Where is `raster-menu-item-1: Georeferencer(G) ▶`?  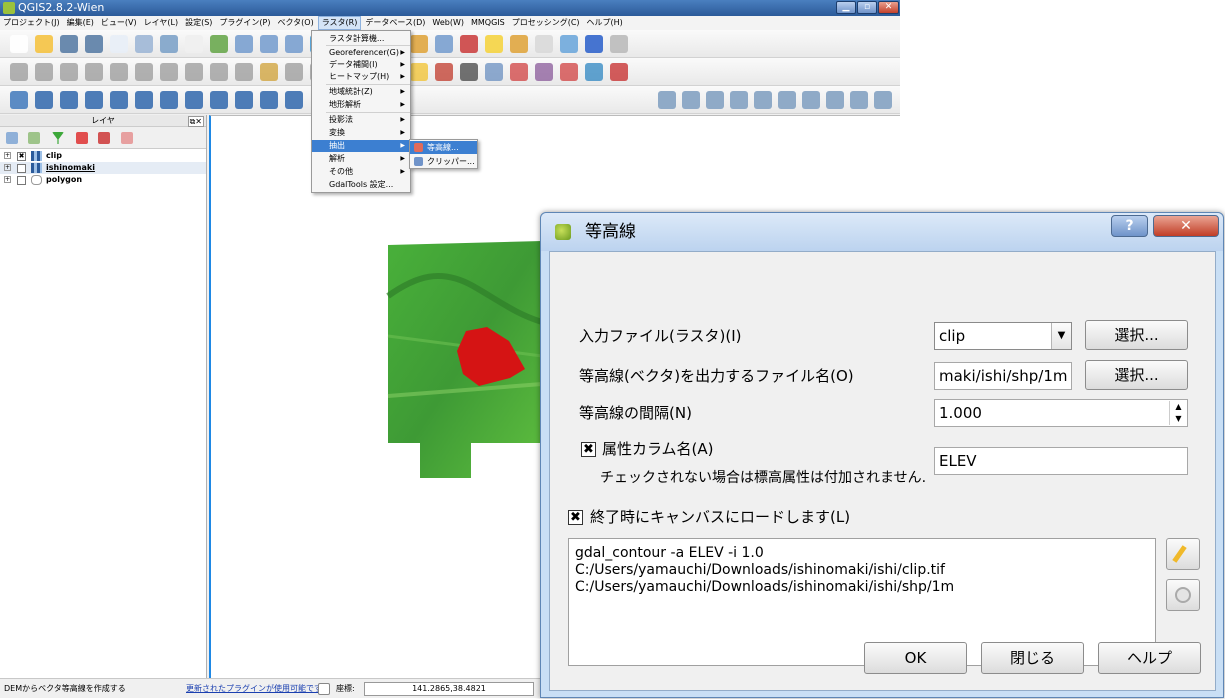
raster-menu-item-1: Georeferencer(G) ▶ is located at coordinates (361, 53).